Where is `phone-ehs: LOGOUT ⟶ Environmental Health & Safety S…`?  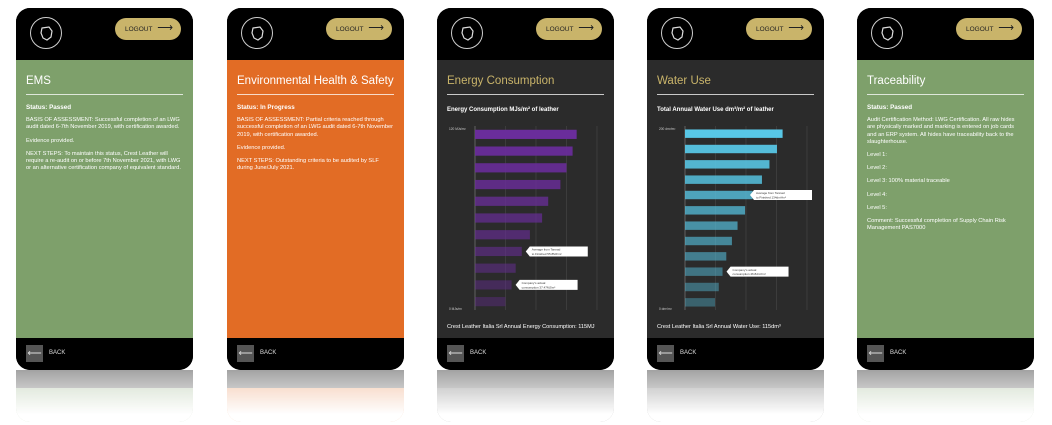
phone-ehs: LOGOUT ⟶ Environmental Health & Safety S… is located at coordinates (315, 189).